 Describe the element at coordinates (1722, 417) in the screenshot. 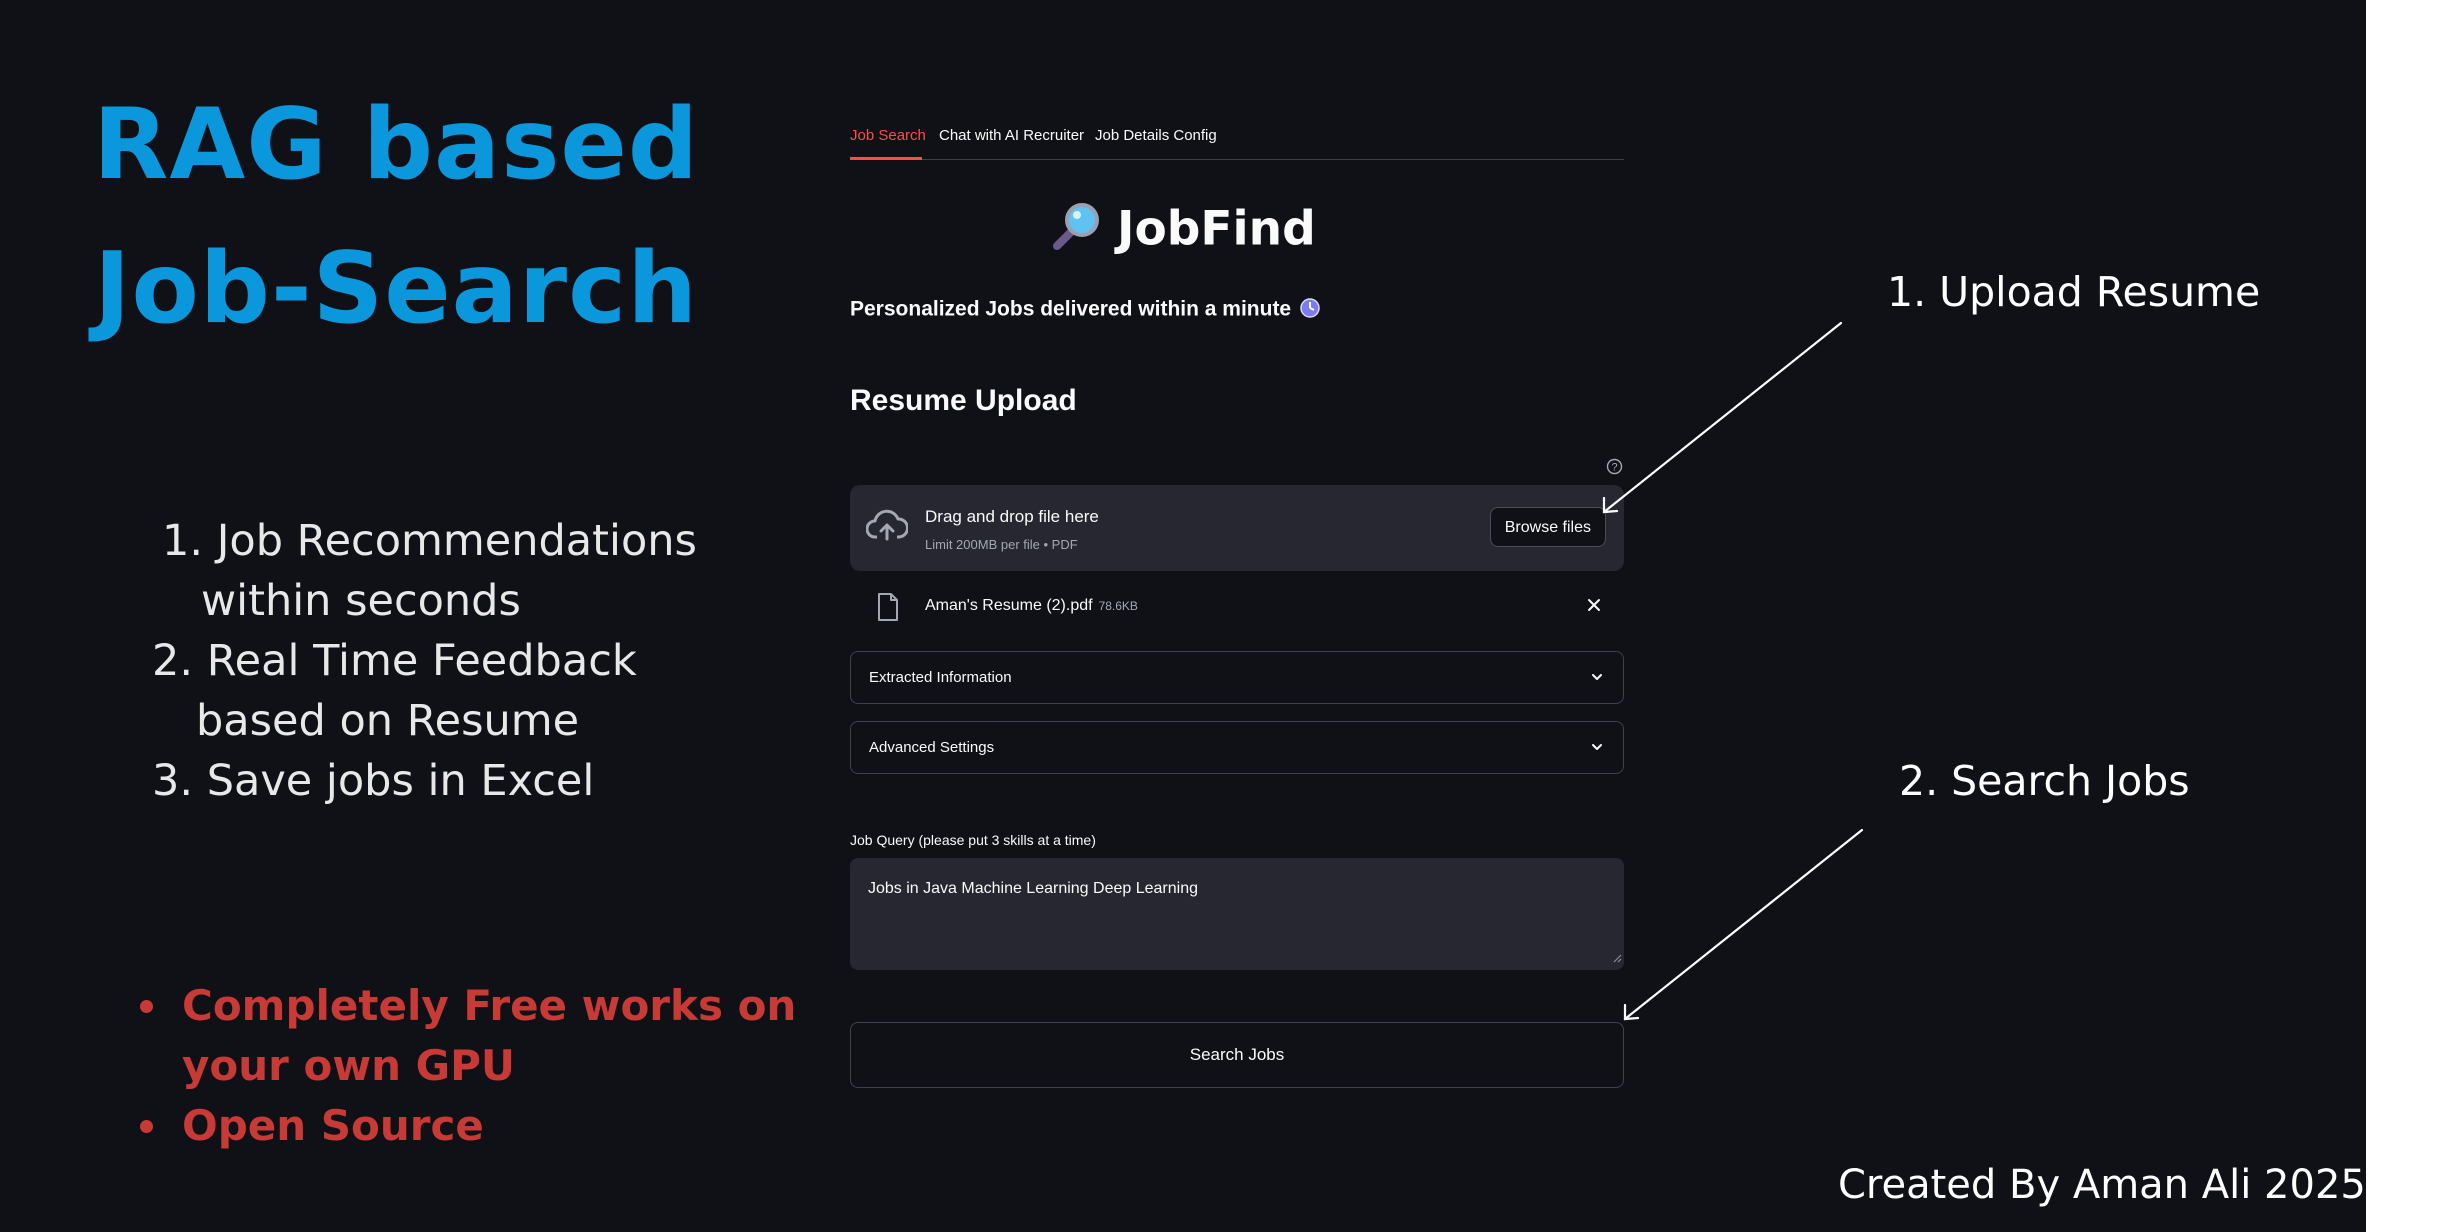

I see `arrow-to-browse-button` at that location.